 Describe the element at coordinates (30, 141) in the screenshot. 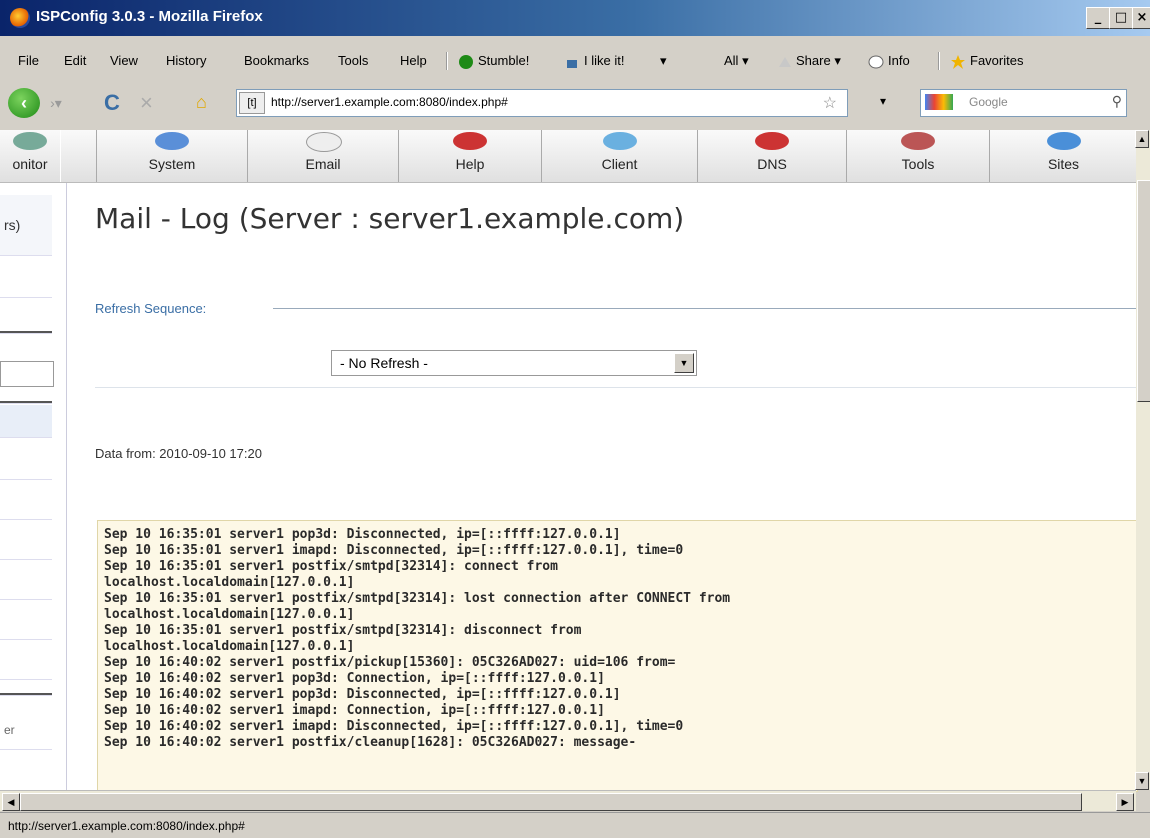

I see `monitor-icon` at that location.